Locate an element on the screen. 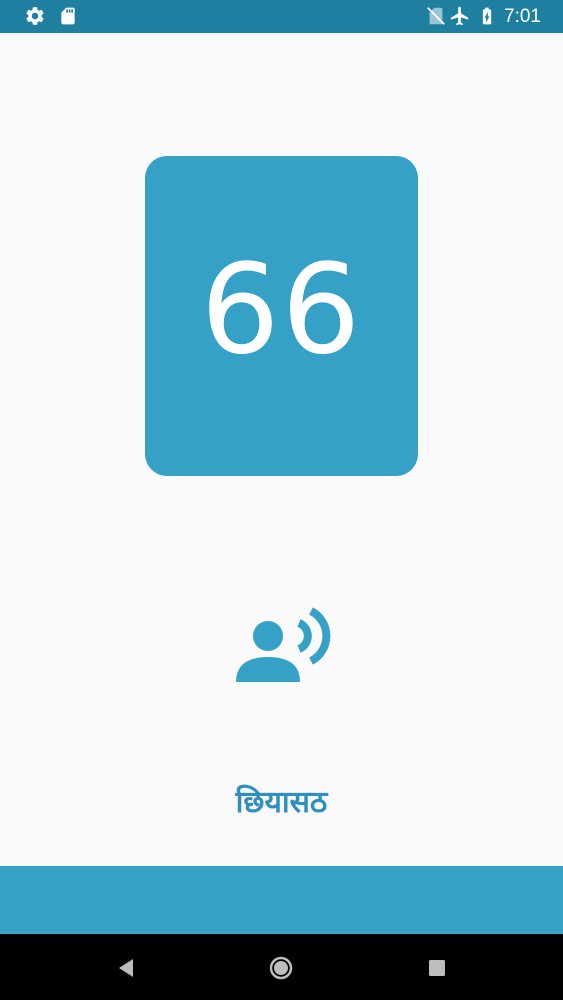 The width and height of the screenshot is (563, 1000). battery-charging-icon is located at coordinates (487, 16).